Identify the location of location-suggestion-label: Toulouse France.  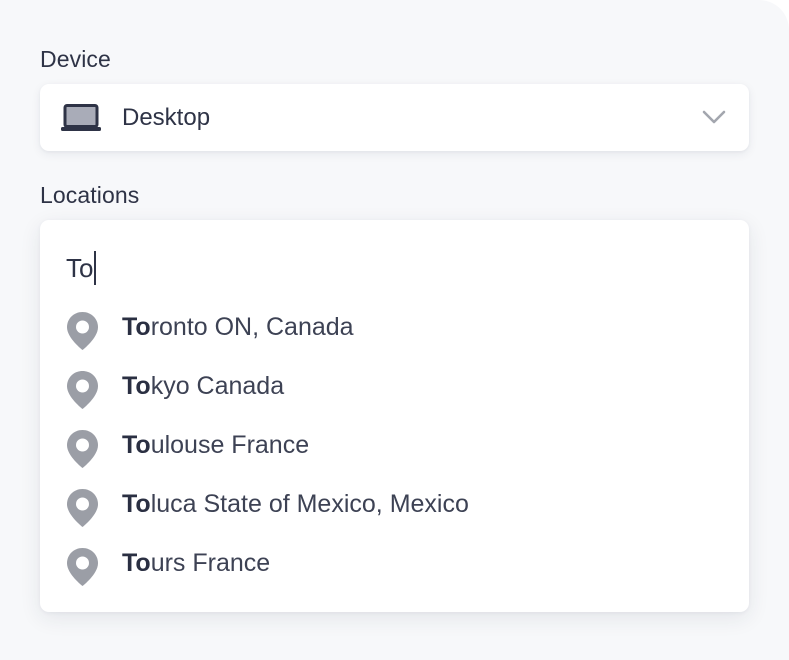
(215, 445).